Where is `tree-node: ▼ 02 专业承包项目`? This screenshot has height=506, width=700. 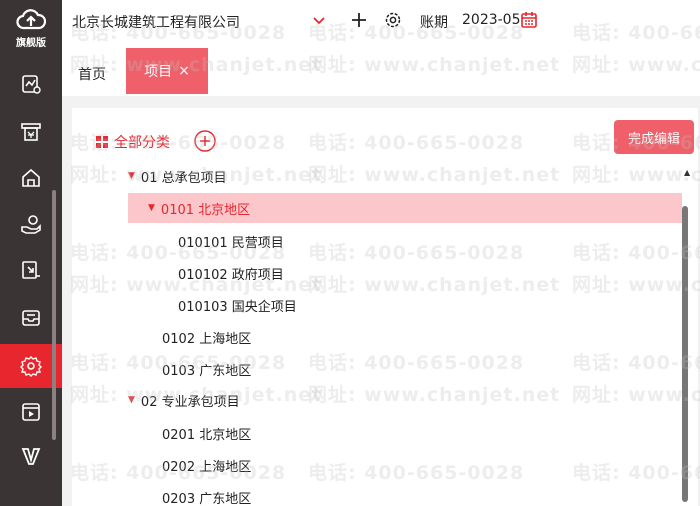 tree-node: ▼ 02 专业承包项目 is located at coordinates (184, 400).